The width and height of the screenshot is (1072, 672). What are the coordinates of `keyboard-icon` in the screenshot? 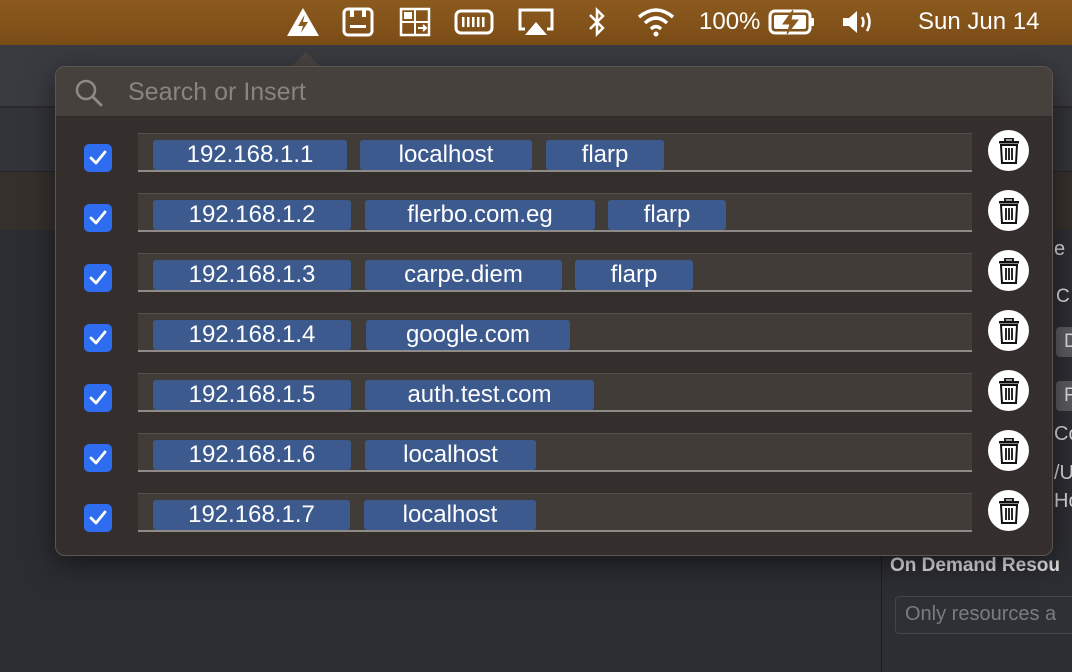 It's located at (474, 22).